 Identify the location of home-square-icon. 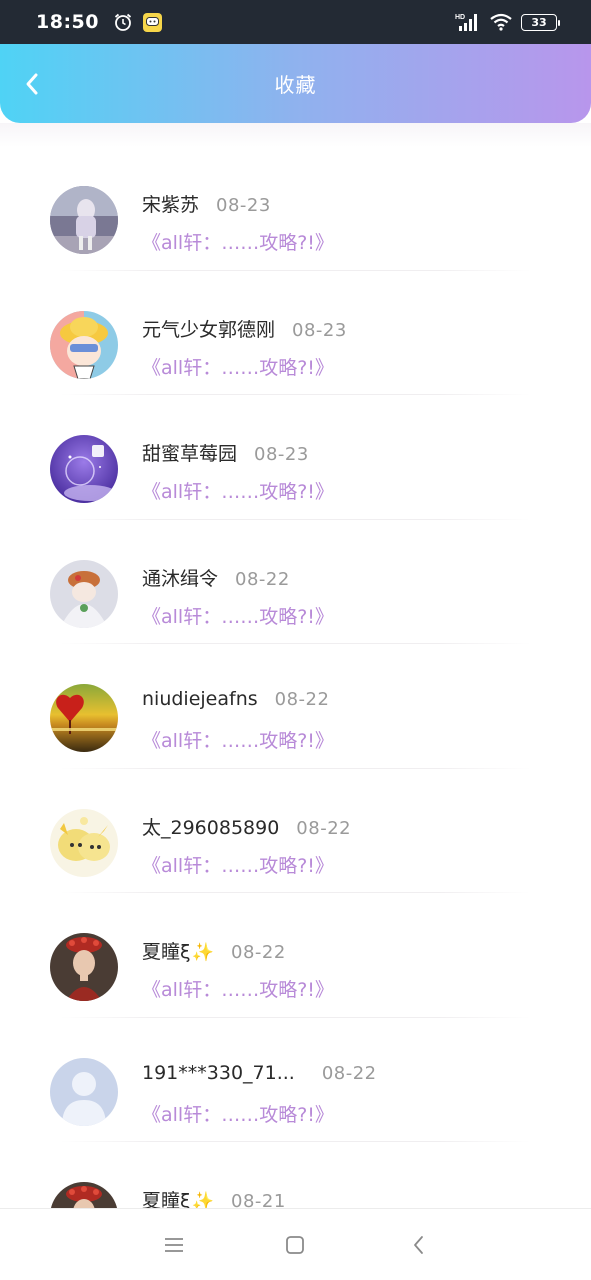
(295, 1245).